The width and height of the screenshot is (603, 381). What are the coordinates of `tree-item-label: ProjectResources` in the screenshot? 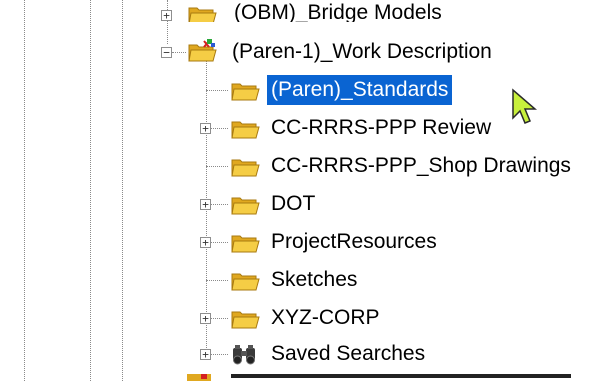 It's located at (354, 241).